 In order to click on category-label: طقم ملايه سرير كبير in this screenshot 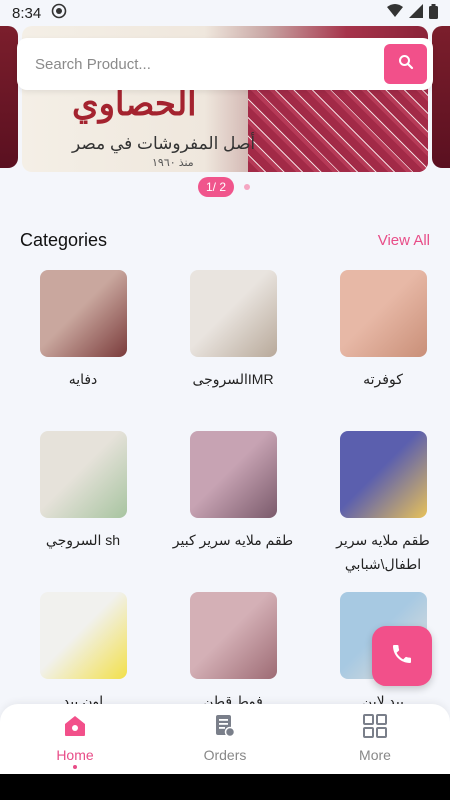, I will do `click(233, 540)`.